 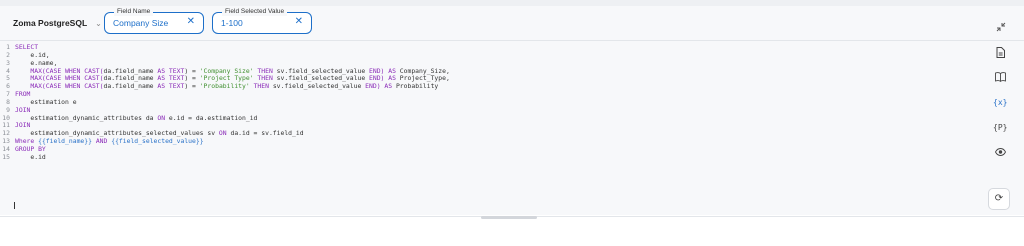 I want to click on eye-icon, so click(x=1000, y=154).